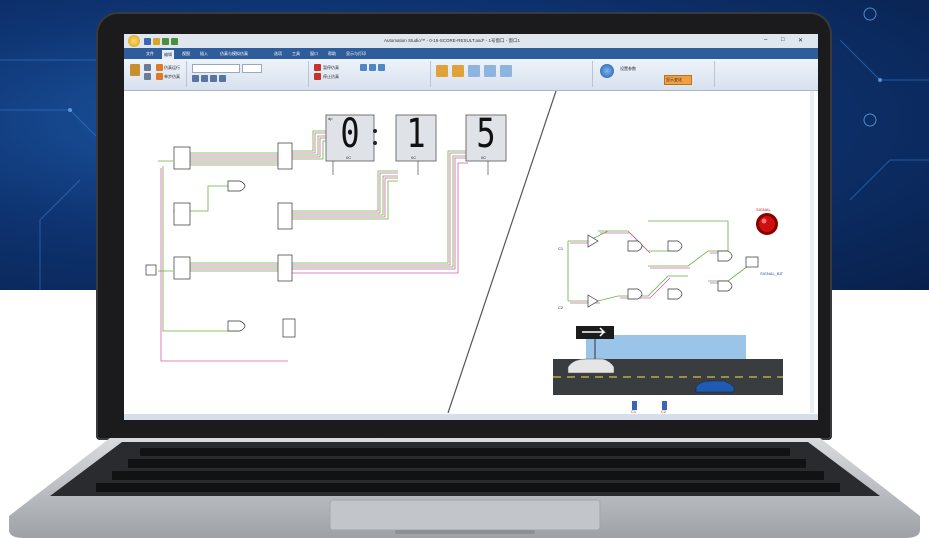 The width and height of the screenshot is (929, 539). Describe the element at coordinates (252, 68) in the screenshot. I see `size-select` at that location.